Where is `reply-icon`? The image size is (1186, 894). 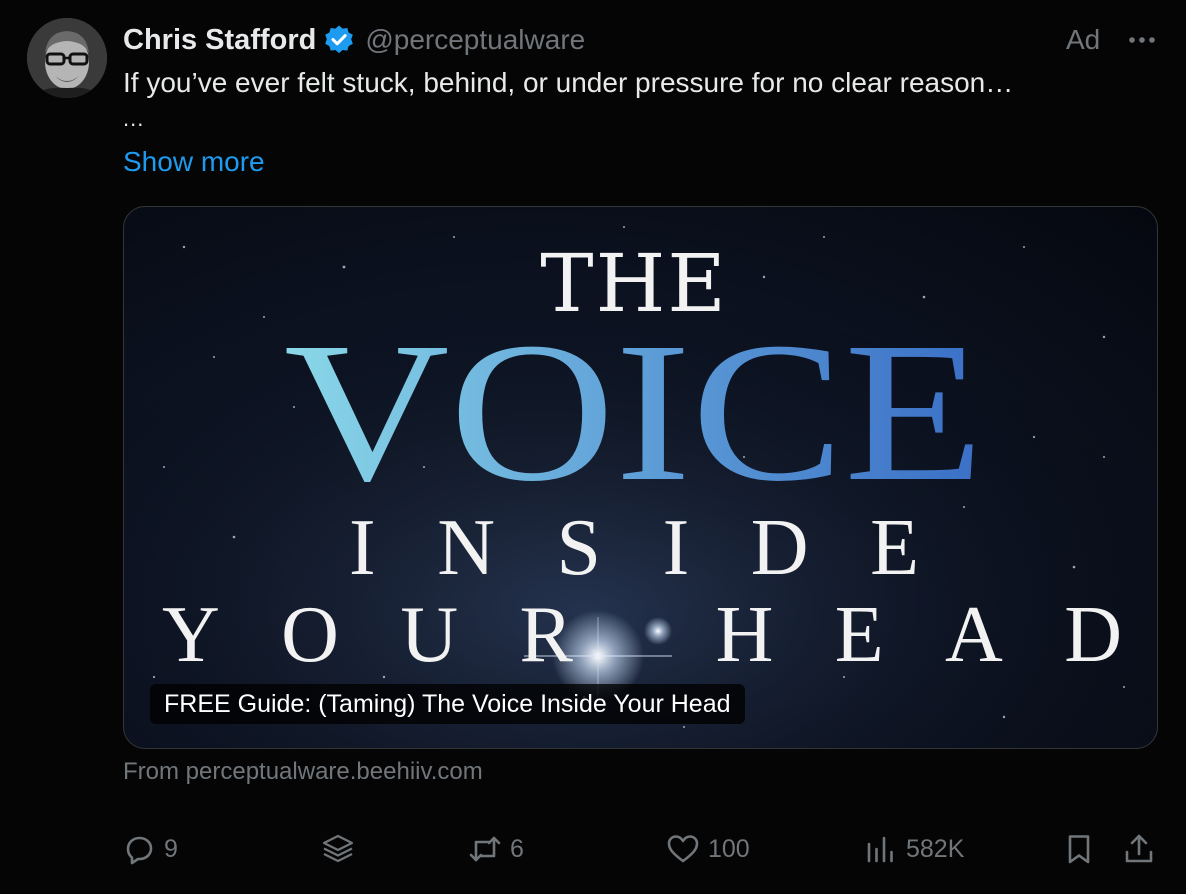
reply-icon is located at coordinates (139, 850).